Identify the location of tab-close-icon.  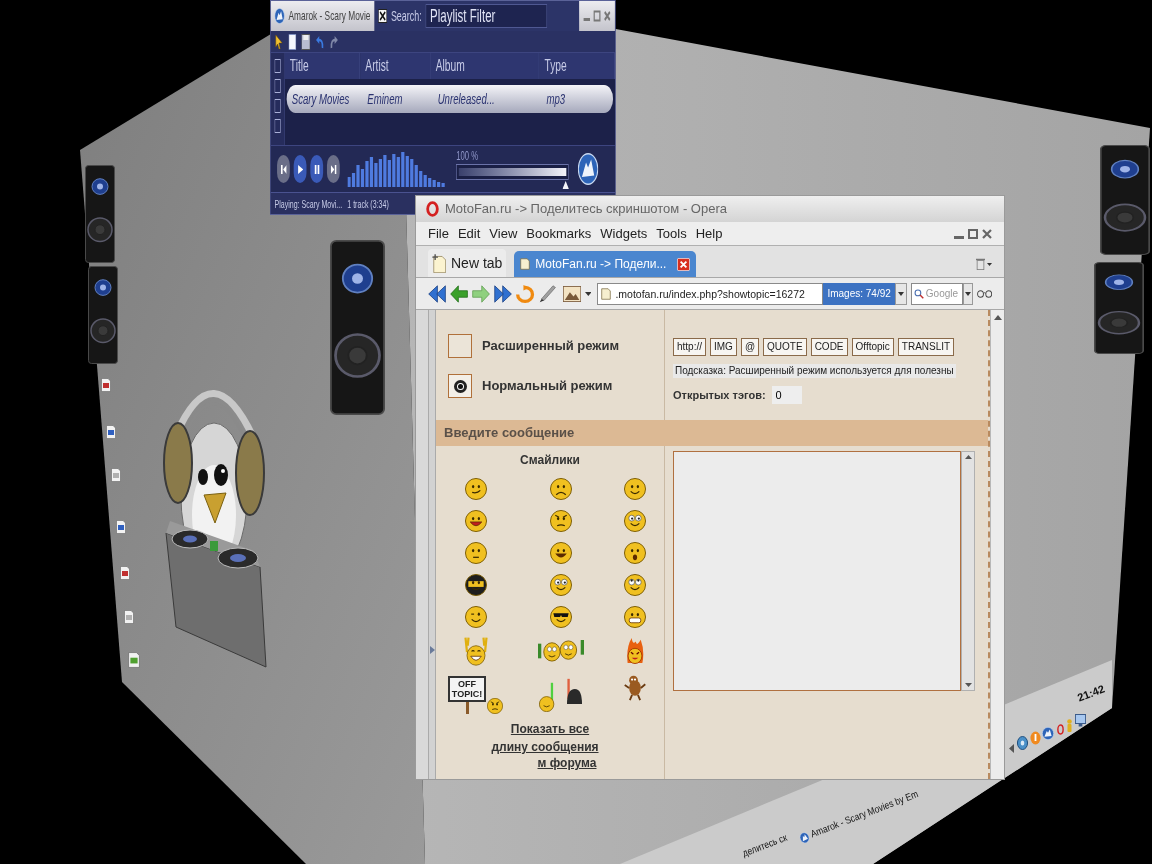
(684, 264).